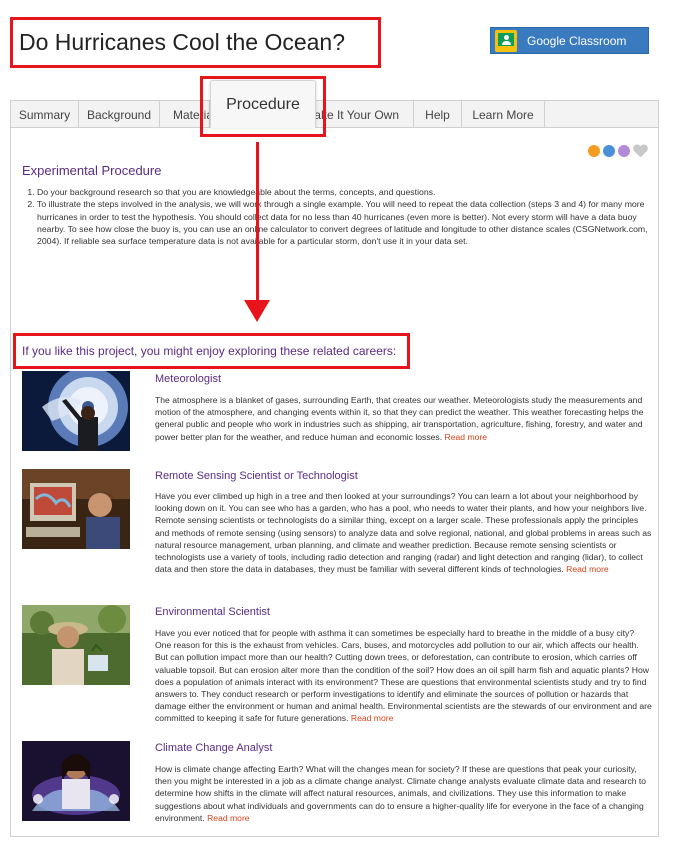 This screenshot has height=853, width=675. What do you see at coordinates (76, 781) in the screenshot?
I see `climate-change-analyst-image` at bounding box center [76, 781].